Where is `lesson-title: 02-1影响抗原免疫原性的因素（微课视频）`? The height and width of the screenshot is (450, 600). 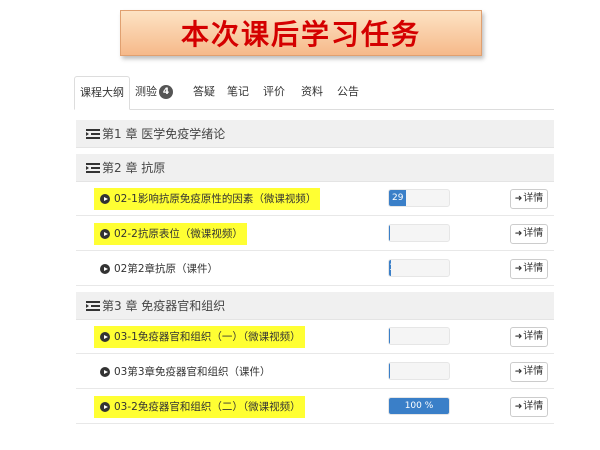 lesson-title: 02-1影响抗原免疫原性的因素（微课视频） is located at coordinates (215, 199).